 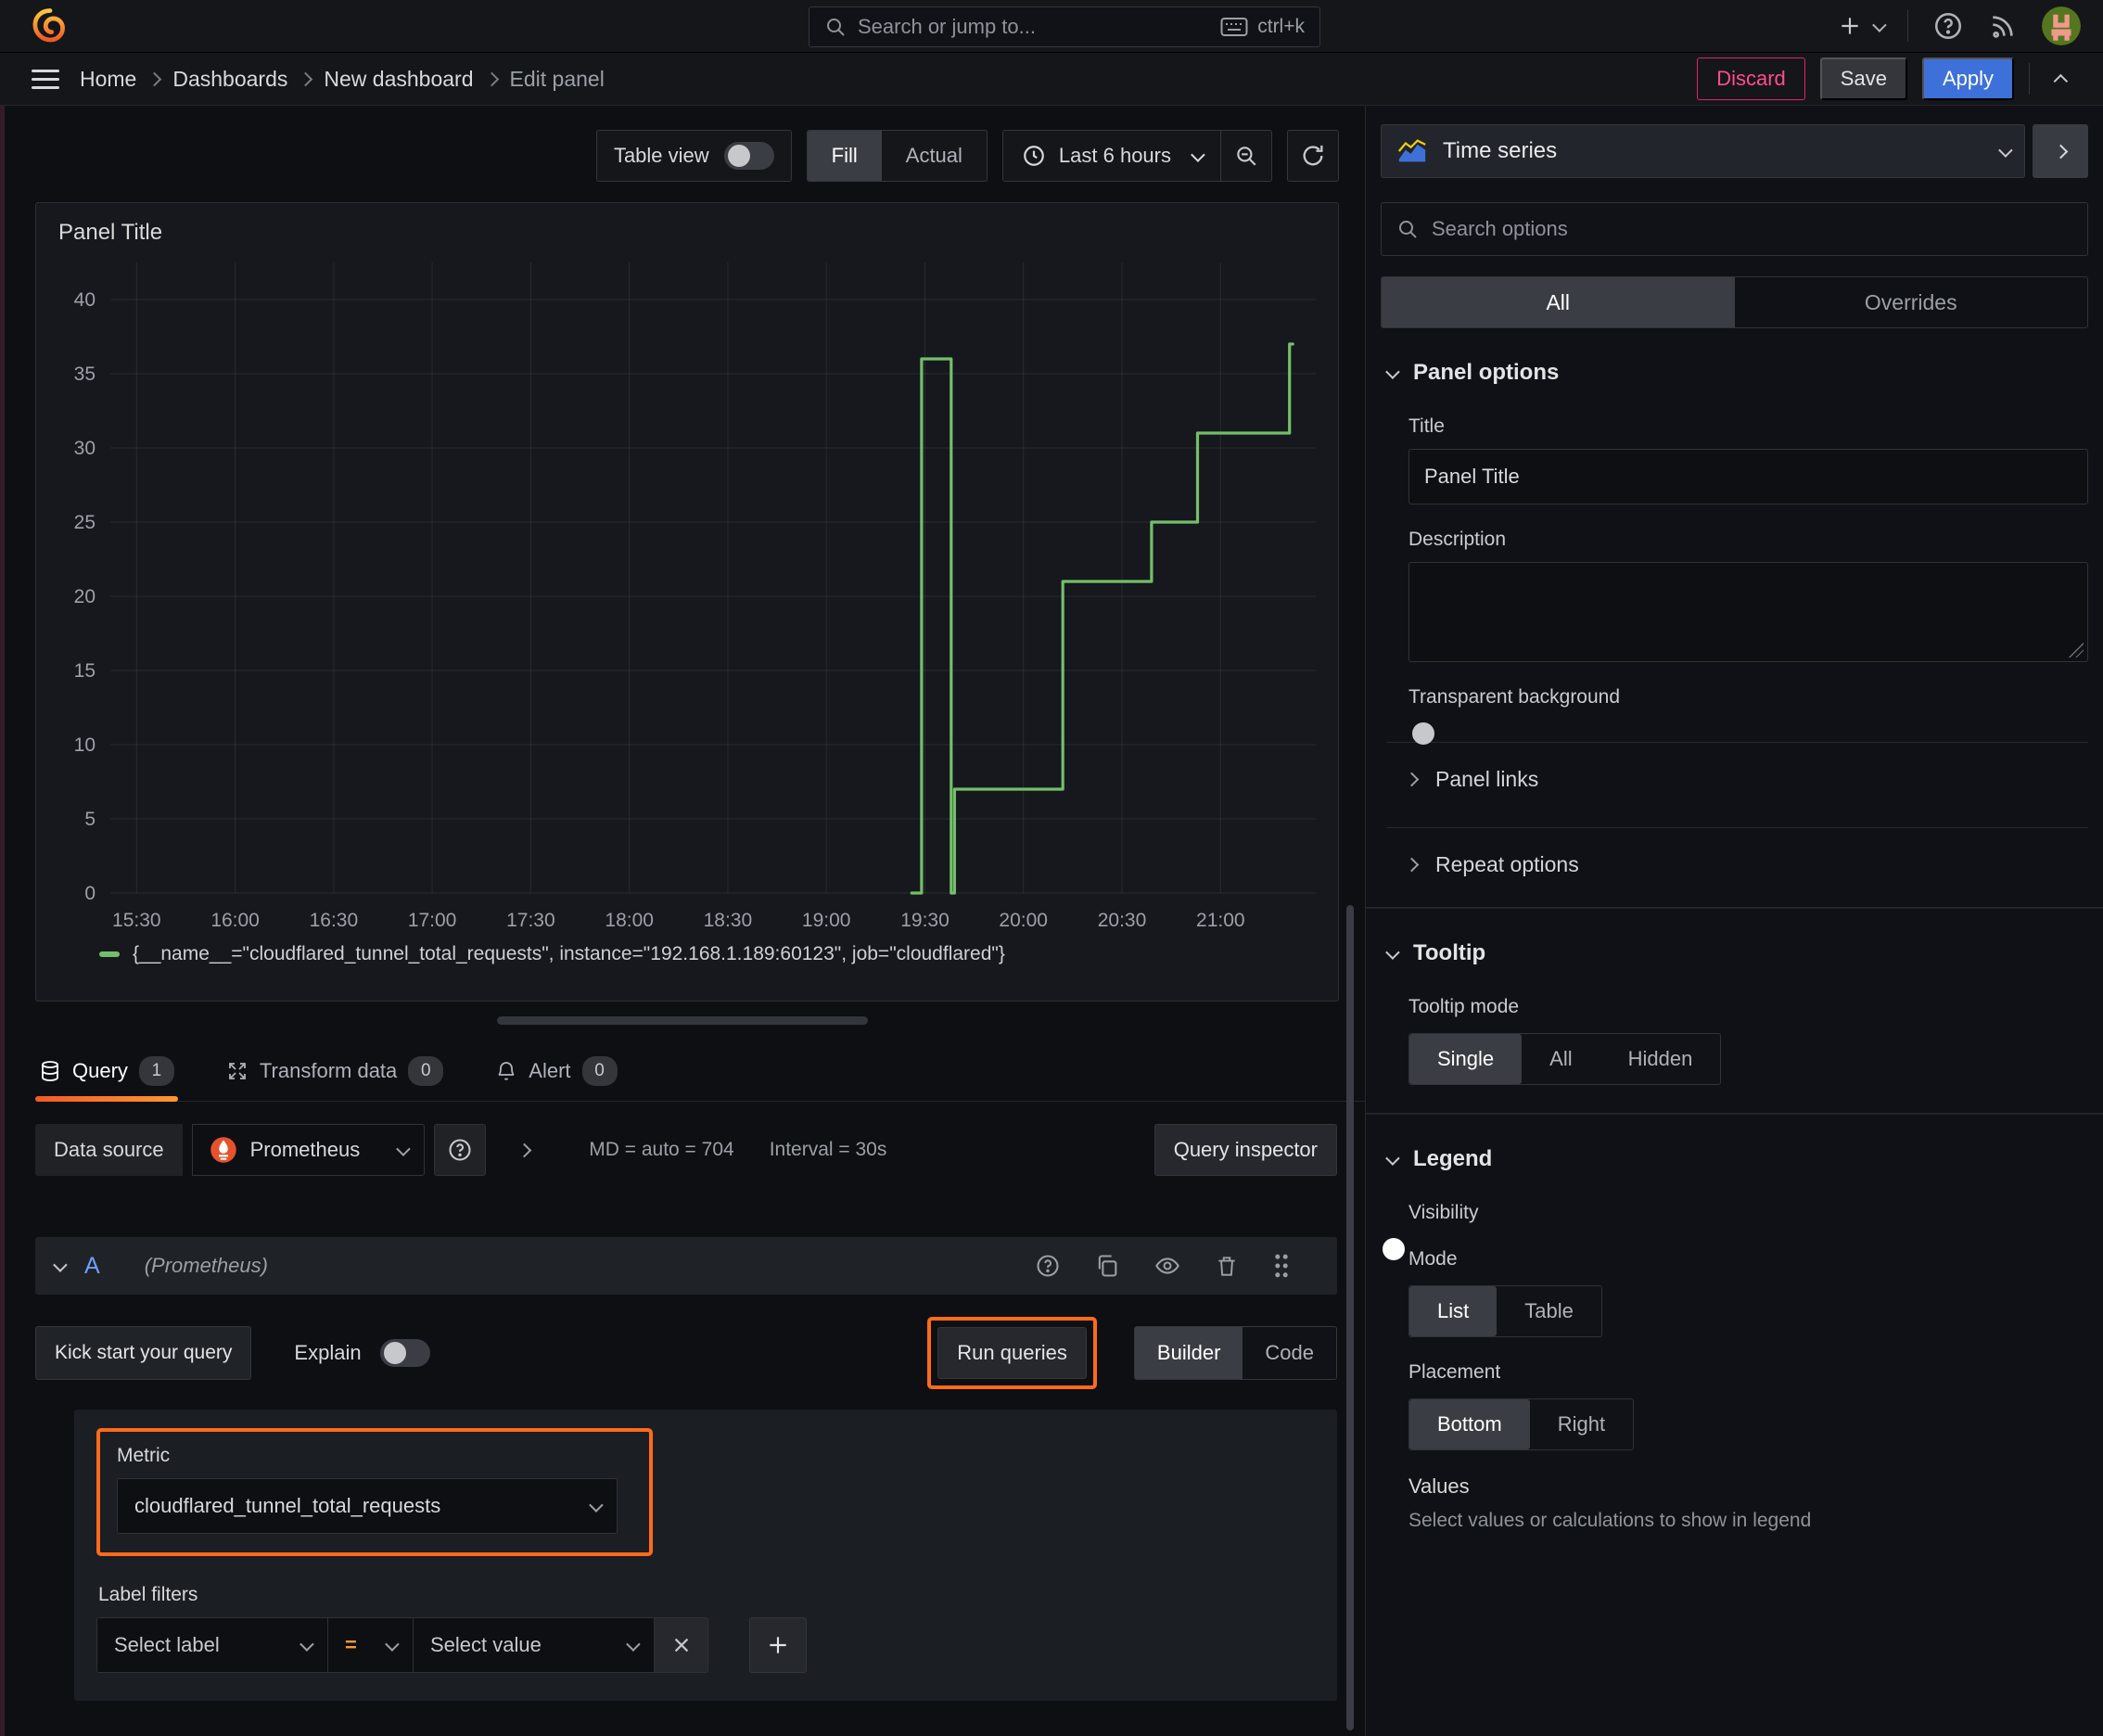 What do you see at coordinates (60, 1264) in the screenshot?
I see `collapse-query-icon` at bounding box center [60, 1264].